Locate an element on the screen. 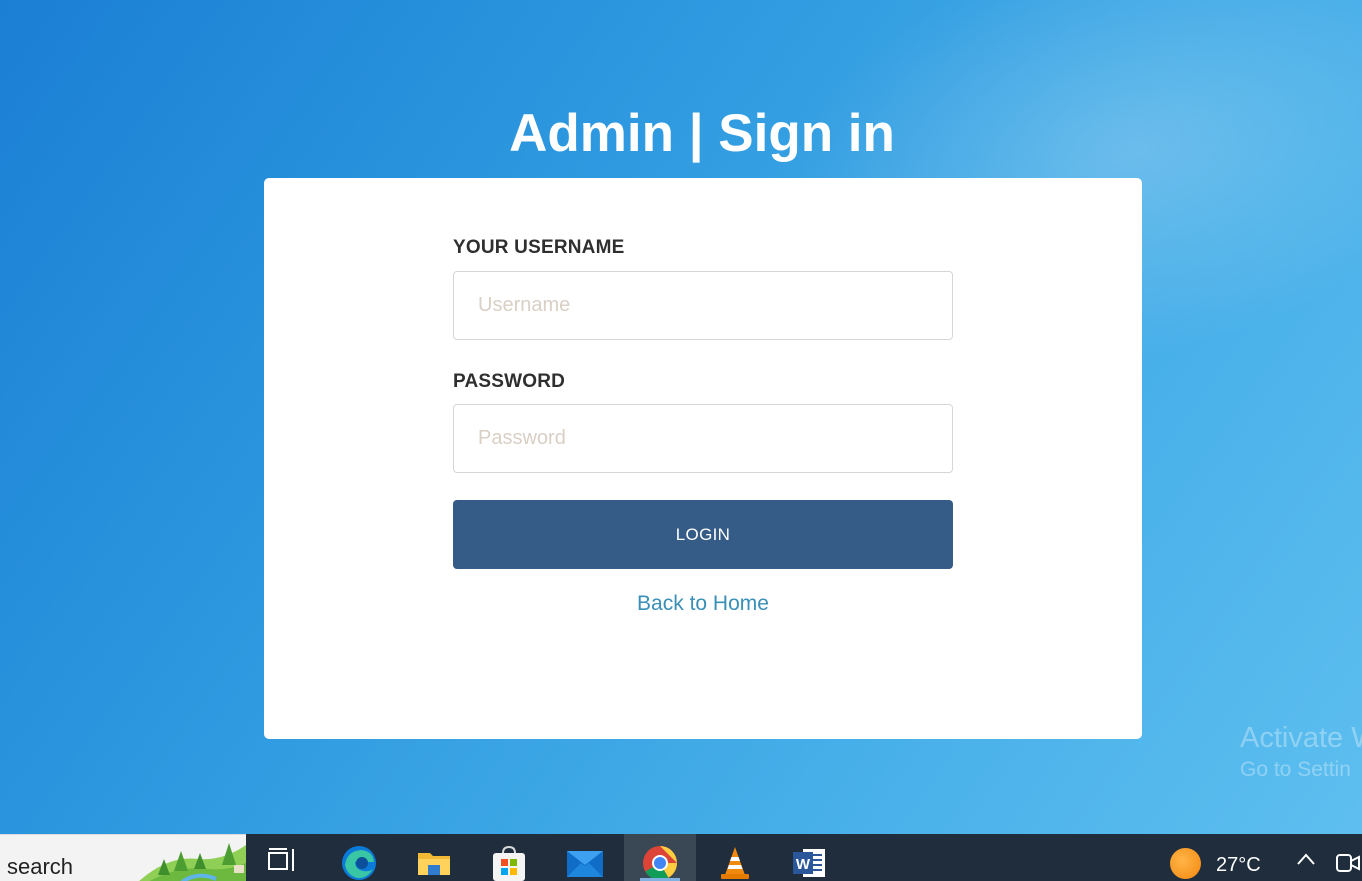 Image resolution: width=1362 pixels, height=881 pixels. taskbar-task-view is located at coordinates (283, 857).